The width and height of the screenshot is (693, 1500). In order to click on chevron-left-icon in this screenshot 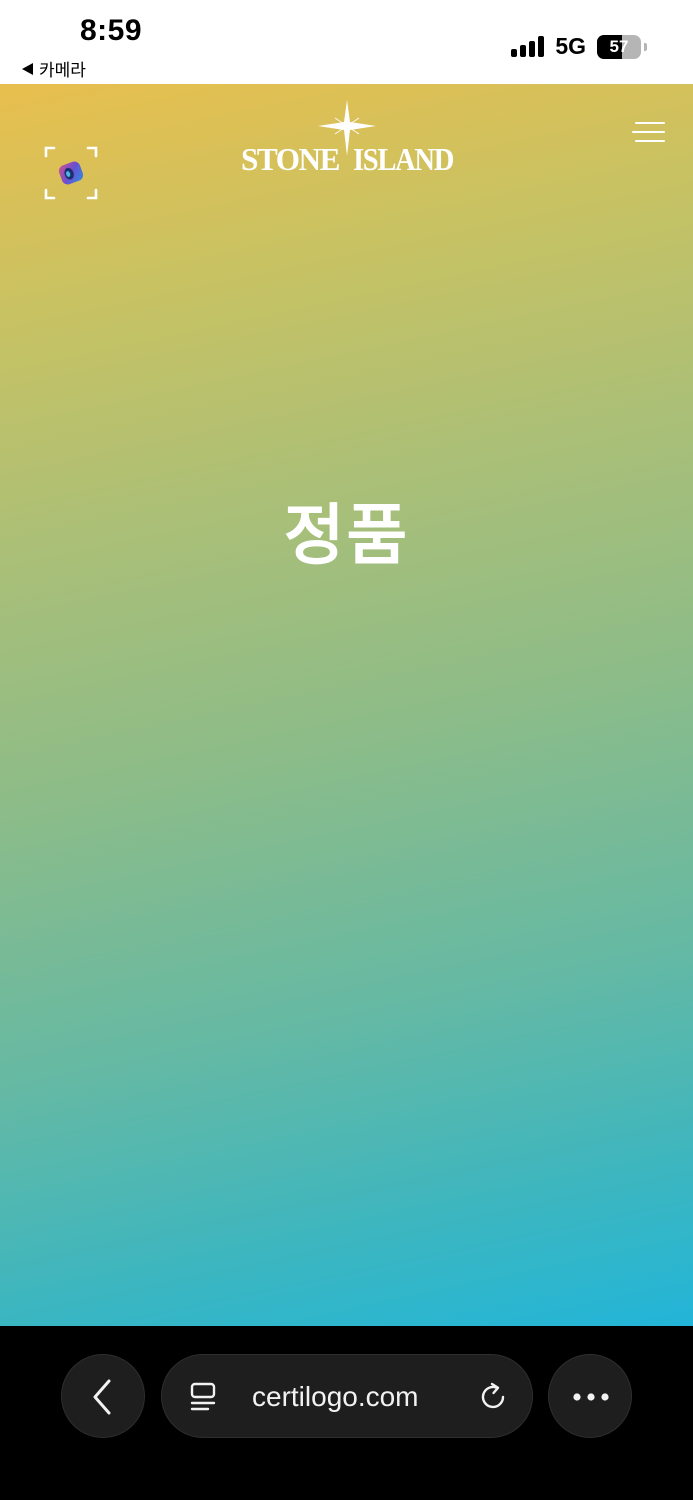, I will do `click(102, 1397)`.